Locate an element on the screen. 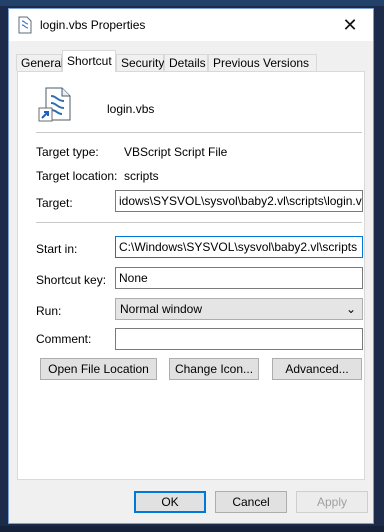 The image size is (384, 532). cancel-button: Cancel is located at coordinates (251, 502).